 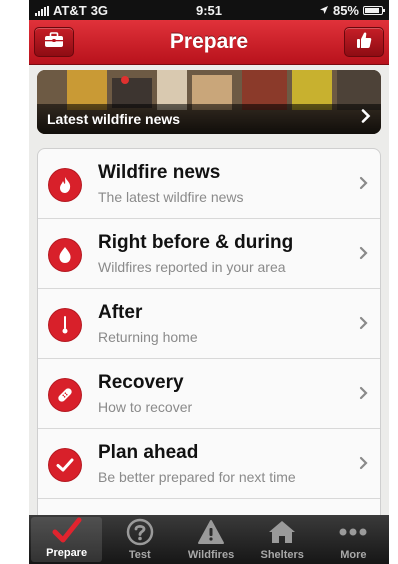 What do you see at coordinates (148, 337) in the screenshot?
I see `item-subtitle: Returning home` at bounding box center [148, 337].